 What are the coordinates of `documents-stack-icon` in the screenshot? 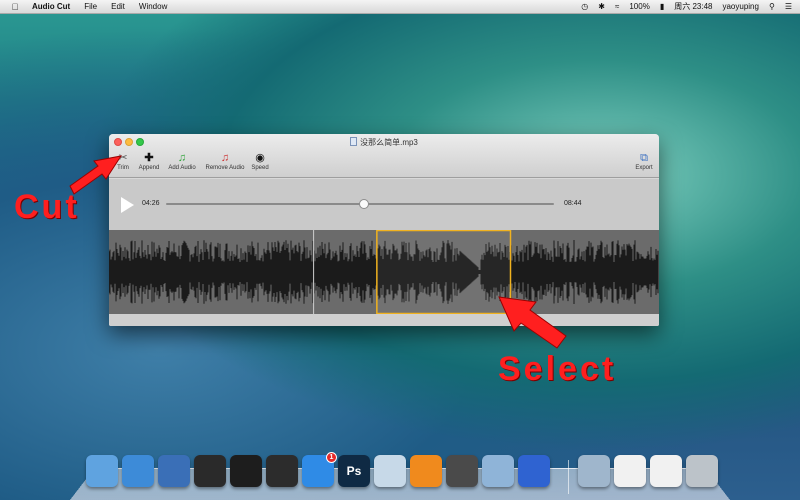 It's located at (630, 471).